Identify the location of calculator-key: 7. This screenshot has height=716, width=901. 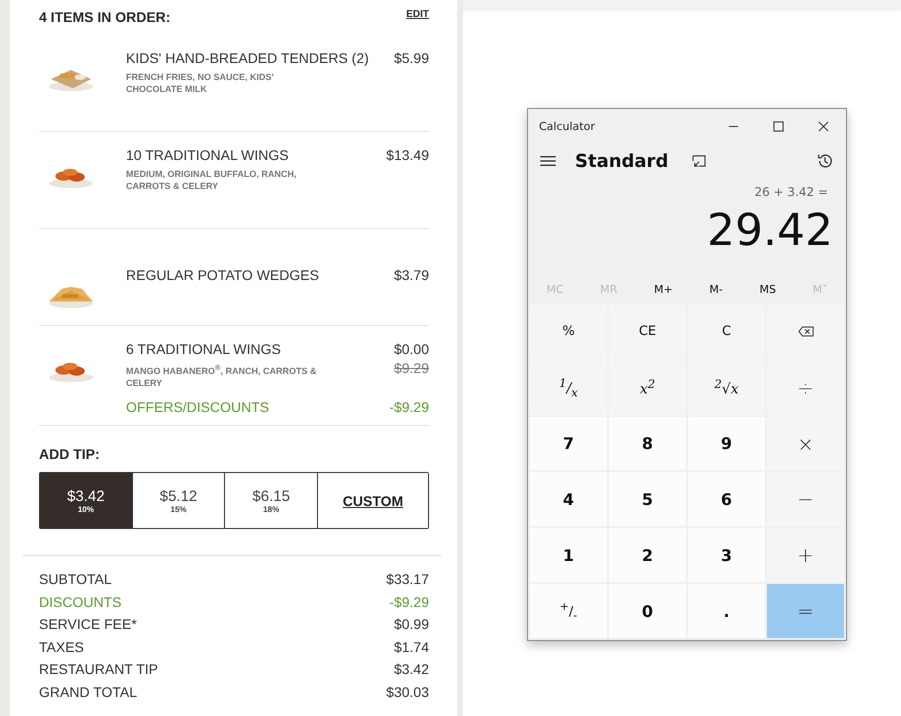
(568, 443).